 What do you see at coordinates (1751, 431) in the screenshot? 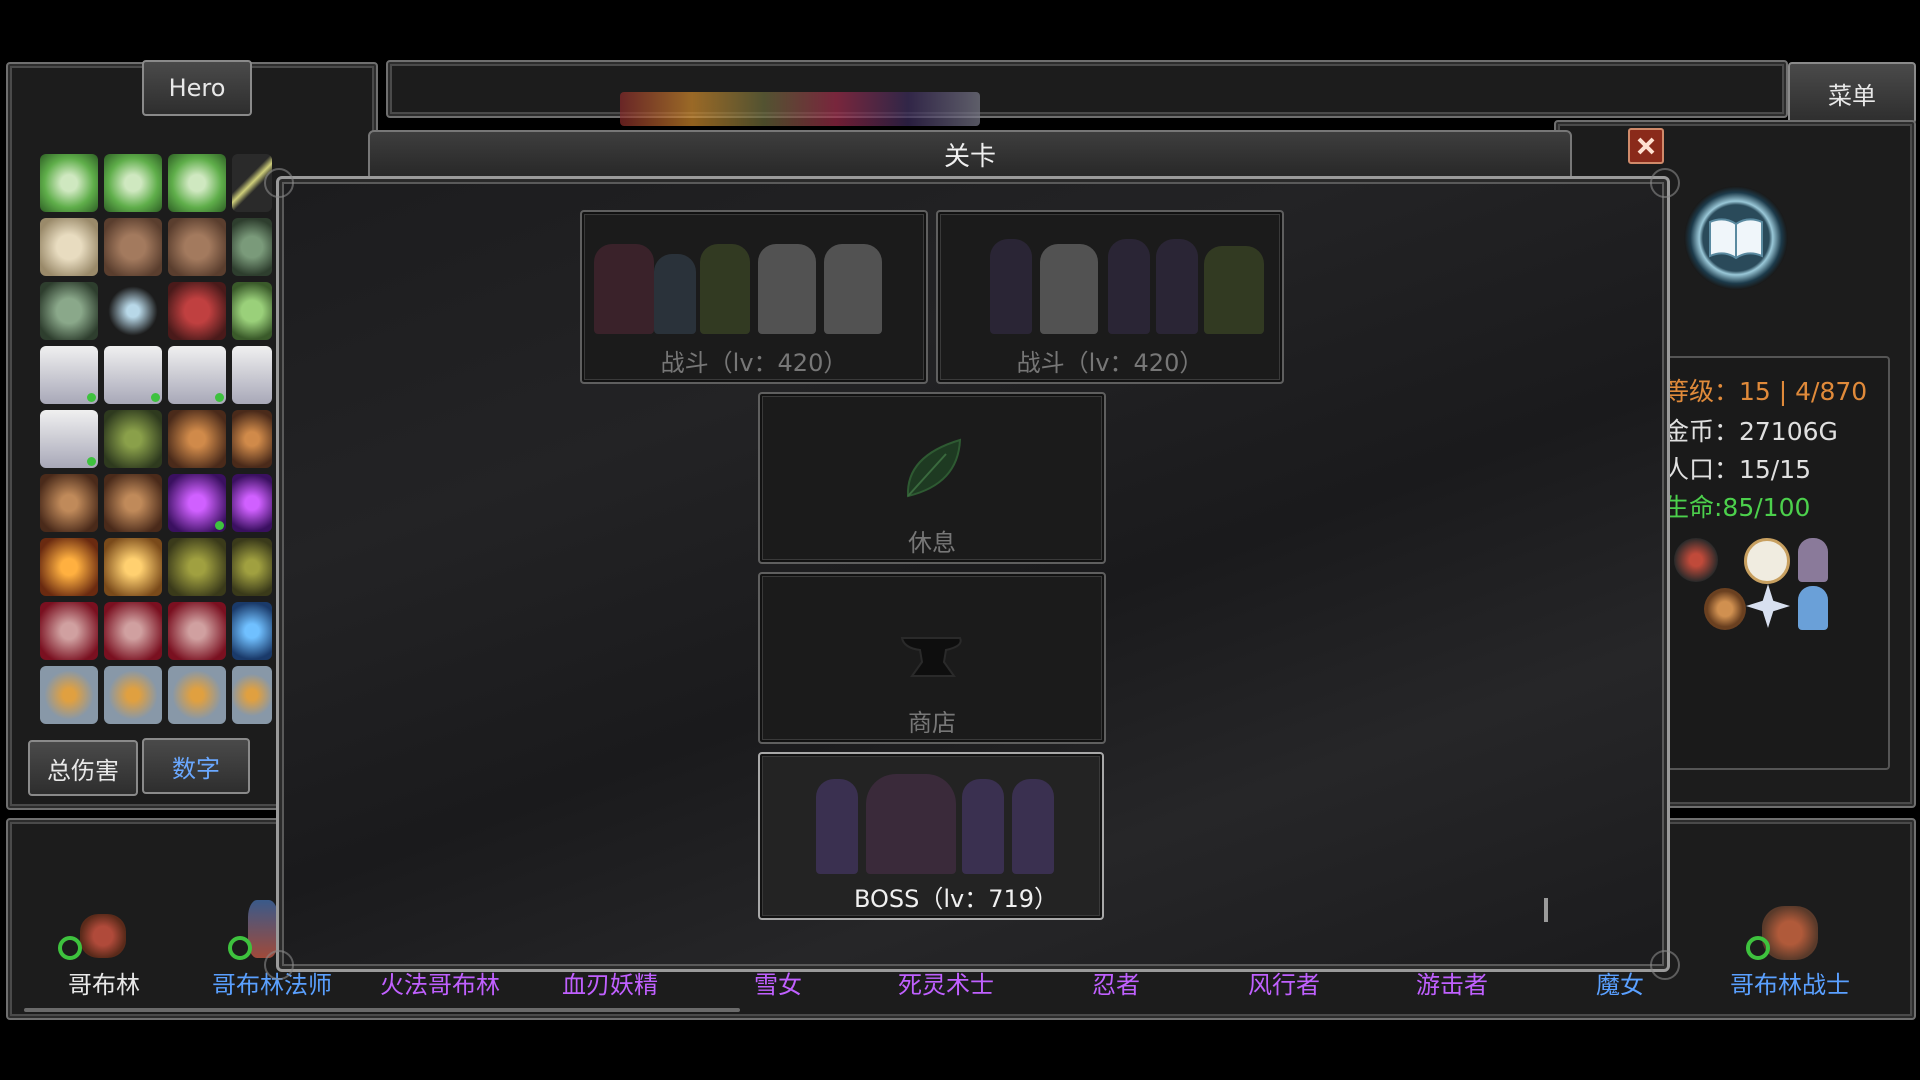
I see `gold-text: 金币：27106G` at bounding box center [1751, 431].